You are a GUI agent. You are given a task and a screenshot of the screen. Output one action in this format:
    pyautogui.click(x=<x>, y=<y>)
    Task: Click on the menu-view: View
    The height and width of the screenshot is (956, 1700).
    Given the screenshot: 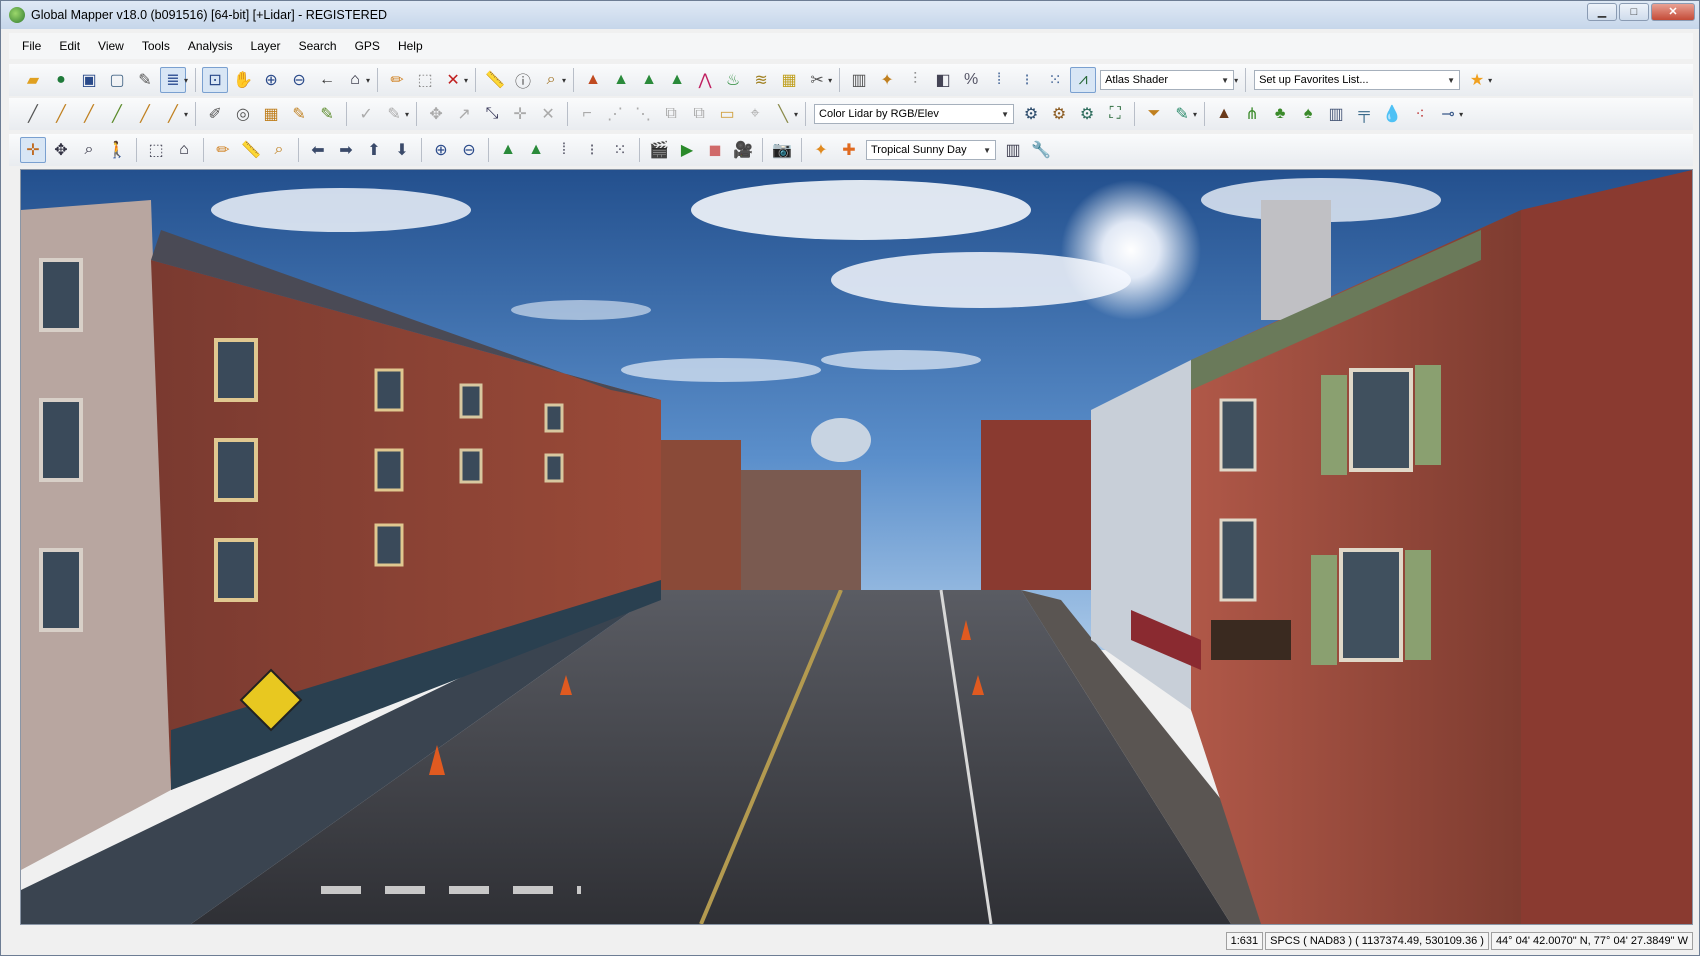 What is the action you would take?
    pyautogui.click(x=111, y=46)
    